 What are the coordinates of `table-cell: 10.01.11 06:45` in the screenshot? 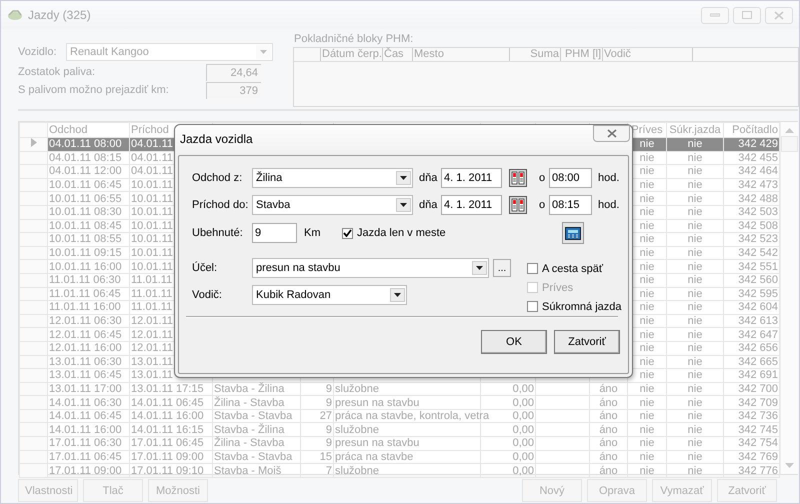 It's located at (85, 185).